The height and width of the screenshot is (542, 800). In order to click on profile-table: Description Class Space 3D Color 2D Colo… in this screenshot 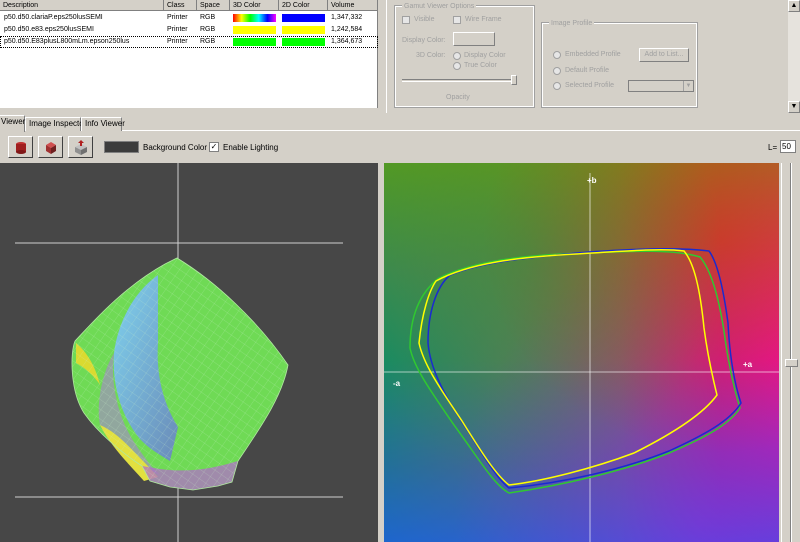, I will do `click(189, 54)`.